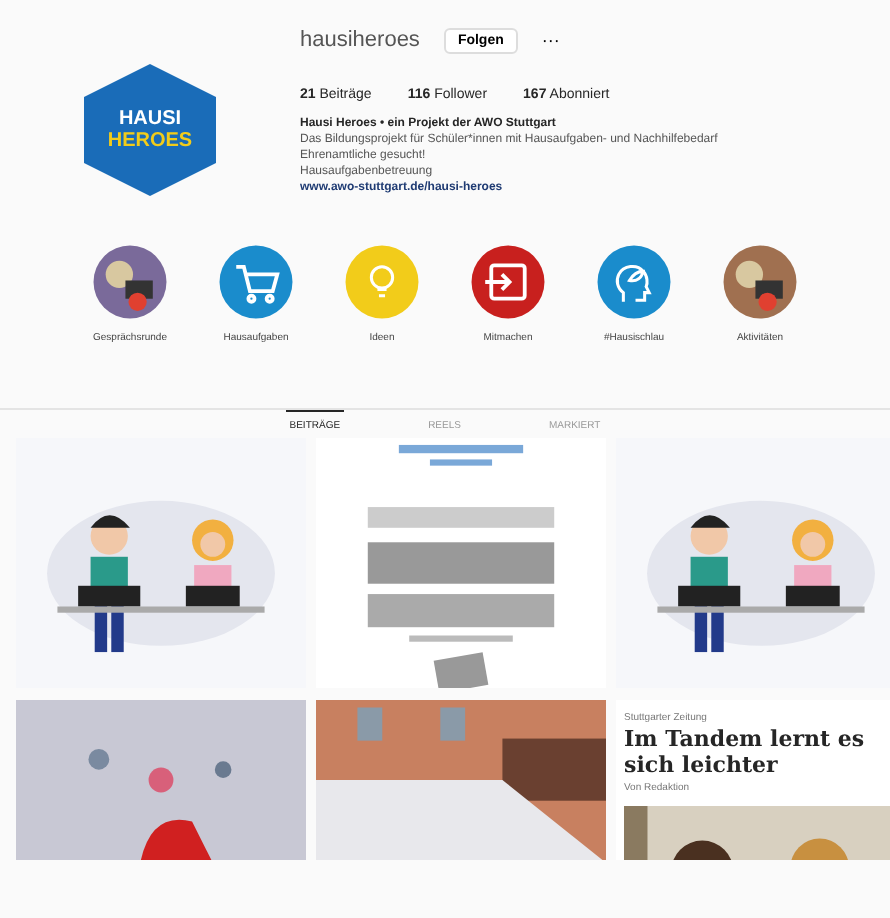 Image resolution: width=890 pixels, height=918 pixels. I want to click on article-title: Im Tandem lernt es sich leichter, so click(745, 753).